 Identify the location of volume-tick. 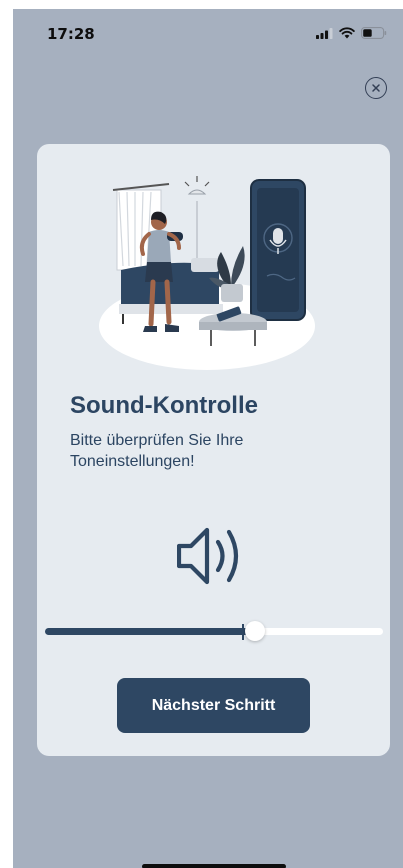
(243, 632).